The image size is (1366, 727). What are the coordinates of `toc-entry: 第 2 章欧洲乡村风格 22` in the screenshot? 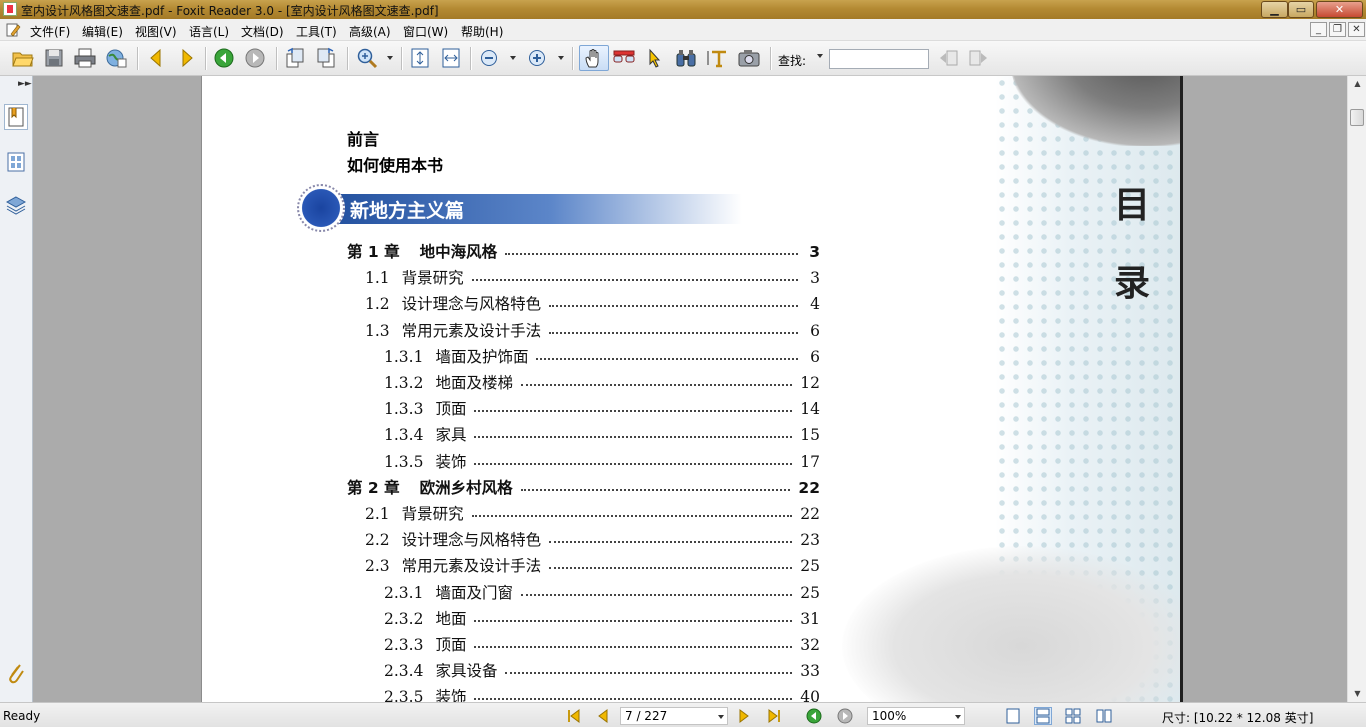 It's located at (583, 487).